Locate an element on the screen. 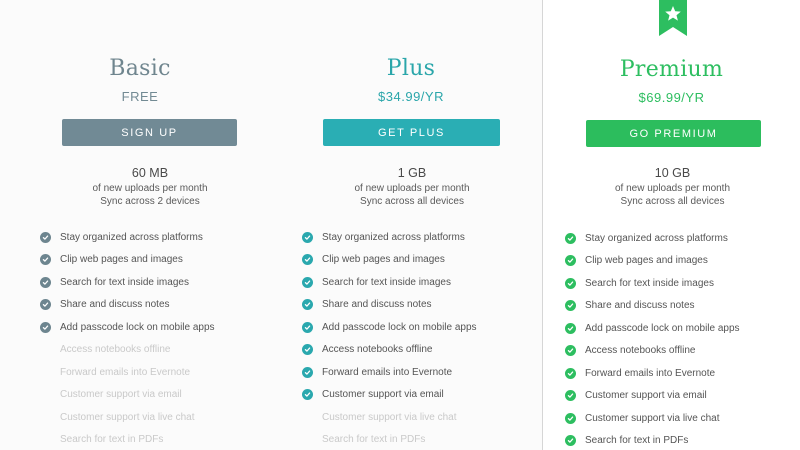 This screenshot has height=450, width=800. storage-amount: 1 GB is located at coordinates (412, 173).